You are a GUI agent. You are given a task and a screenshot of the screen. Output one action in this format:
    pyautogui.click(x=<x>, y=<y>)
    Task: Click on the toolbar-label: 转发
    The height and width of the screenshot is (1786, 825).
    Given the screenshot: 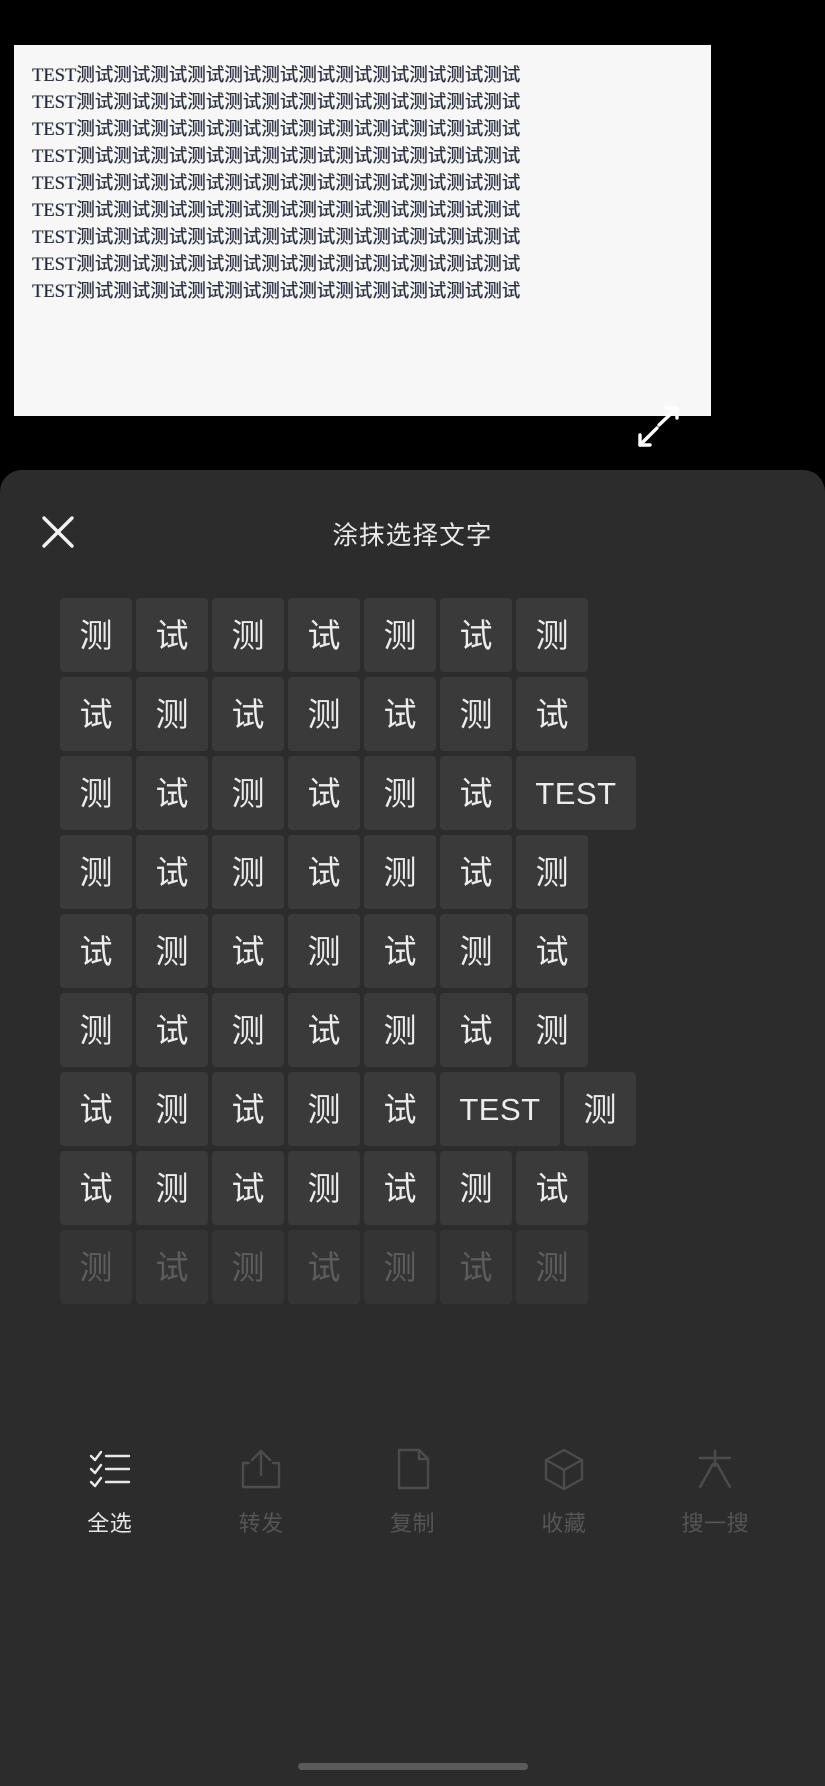 What is the action you would take?
    pyautogui.click(x=261, y=1524)
    